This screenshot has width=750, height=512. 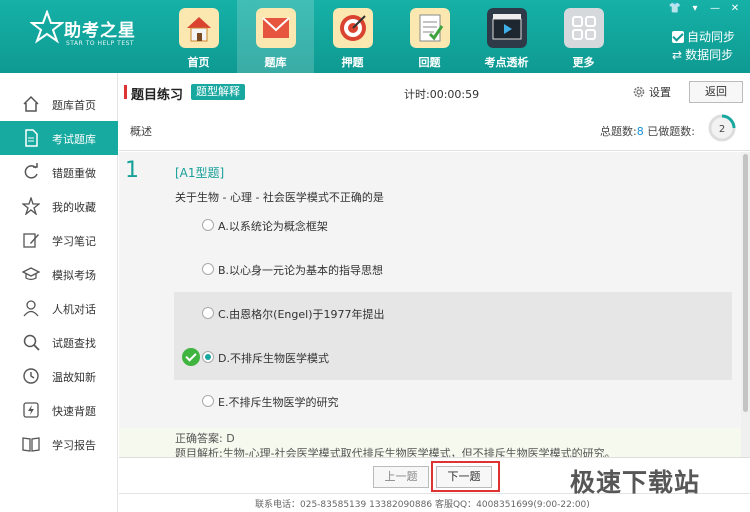 I want to click on sidebar-item-dialogue: 人机对话, so click(x=59, y=308).